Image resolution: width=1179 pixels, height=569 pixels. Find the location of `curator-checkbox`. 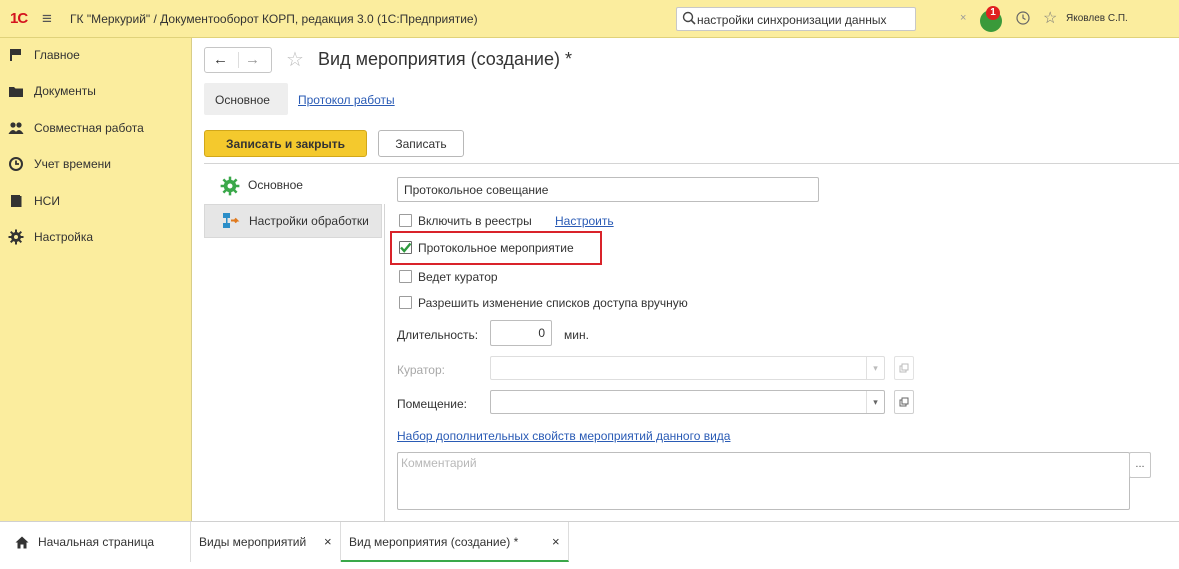

curator-checkbox is located at coordinates (405, 276).